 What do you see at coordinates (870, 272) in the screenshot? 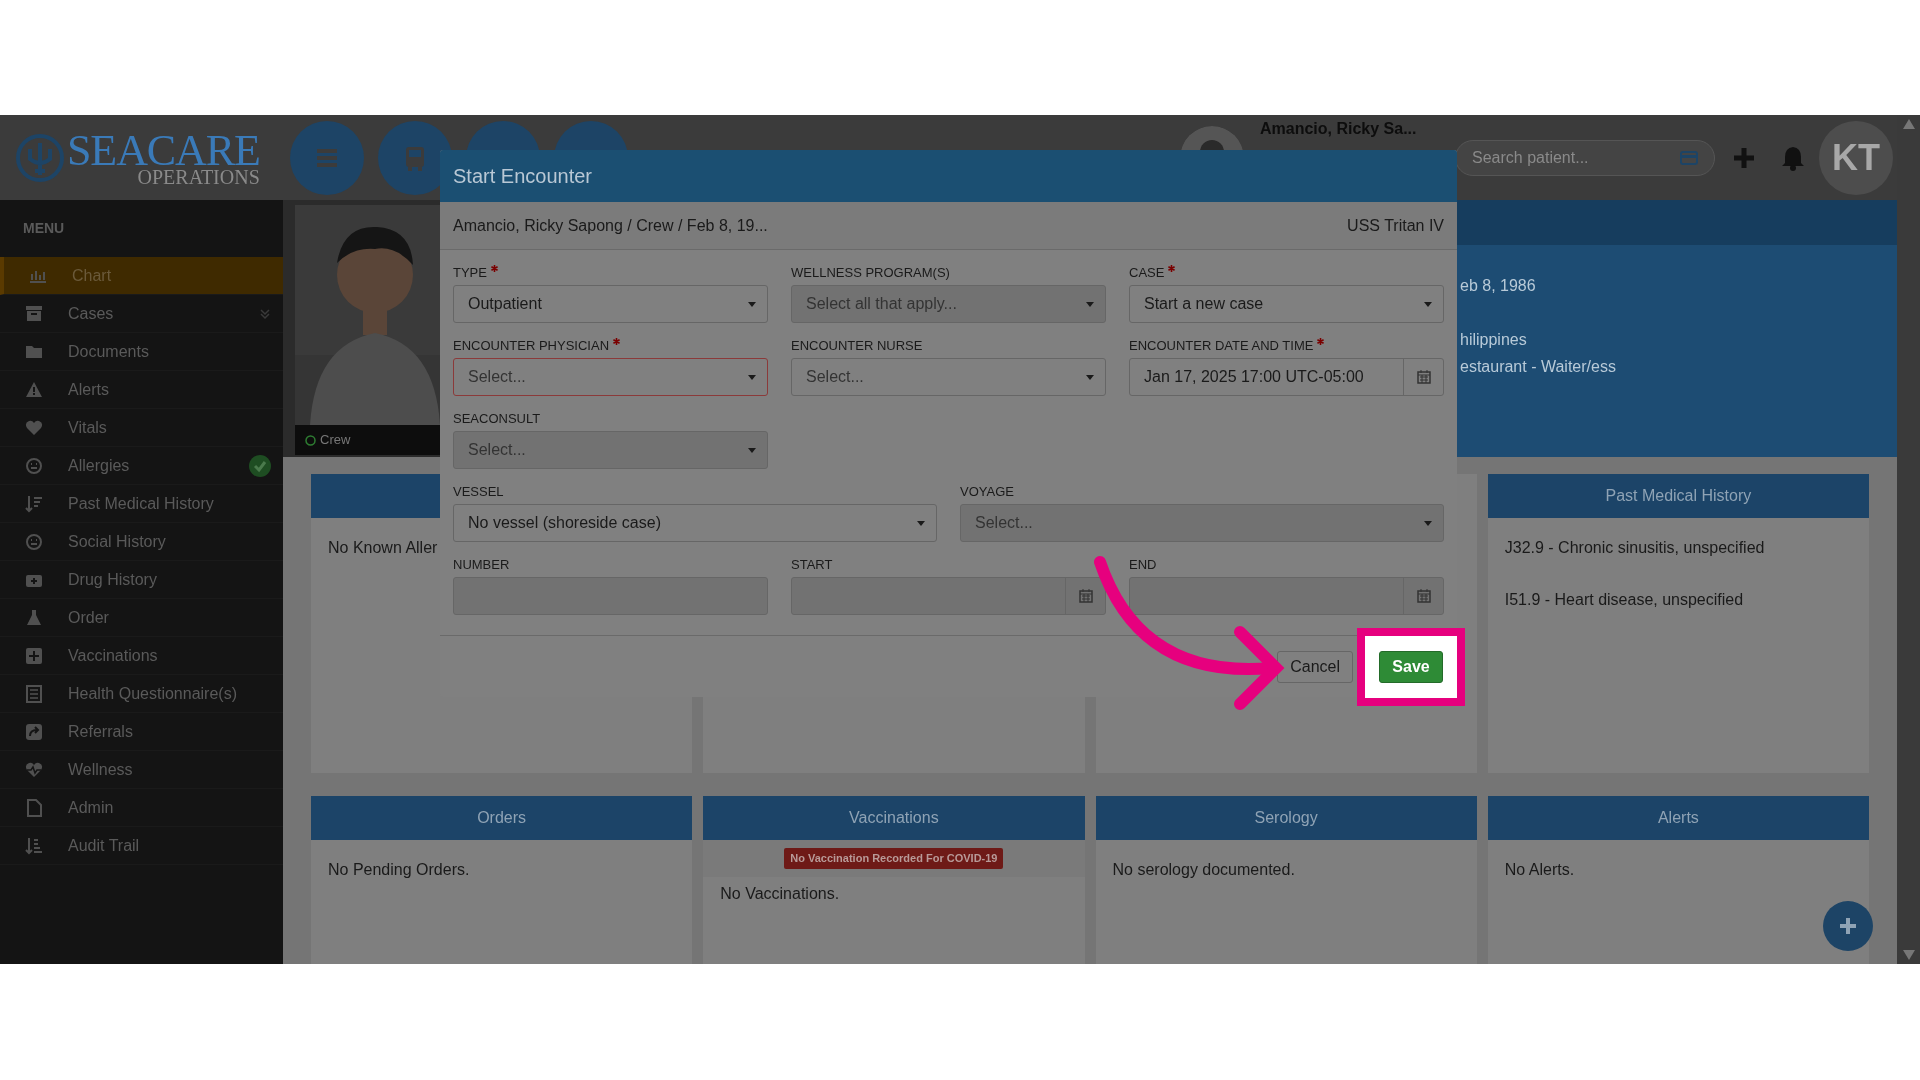
I see `field-label: WELLNESS PROGRAM(S)` at bounding box center [870, 272].